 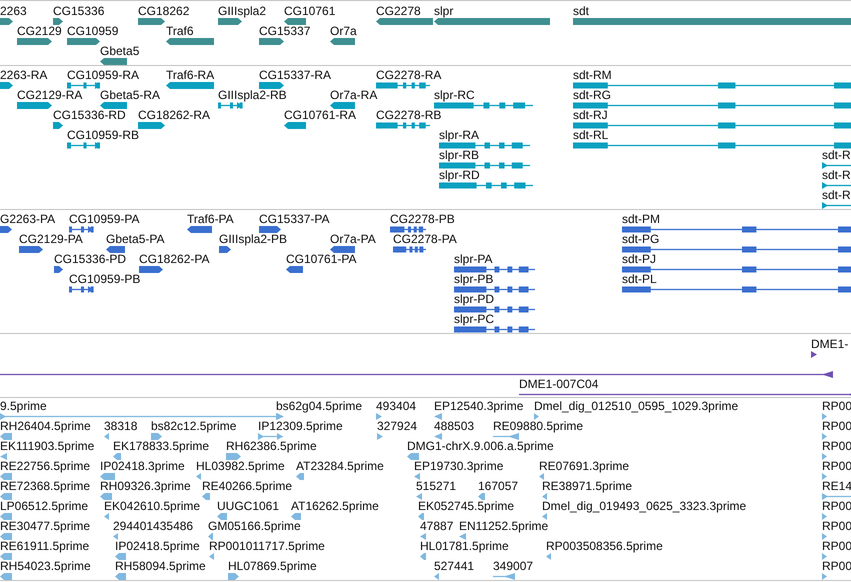 I want to click on feature-label: DME1-007C04, so click(x=558, y=384).